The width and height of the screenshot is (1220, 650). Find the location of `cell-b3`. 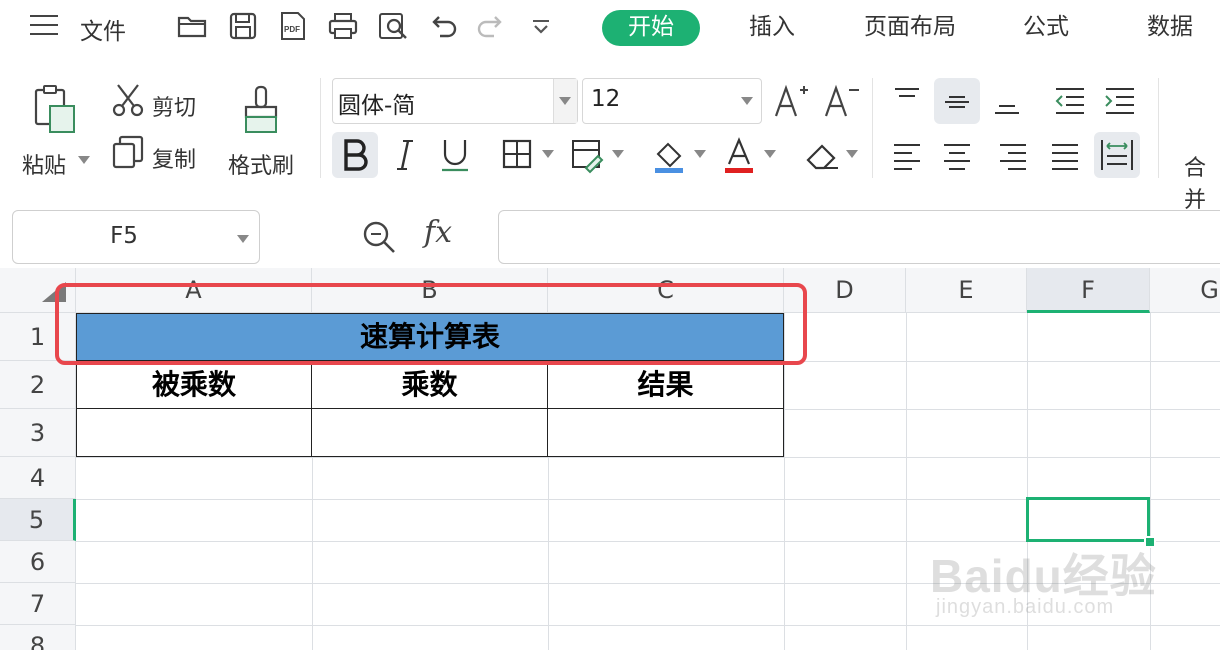

cell-b3 is located at coordinates (429, 432).